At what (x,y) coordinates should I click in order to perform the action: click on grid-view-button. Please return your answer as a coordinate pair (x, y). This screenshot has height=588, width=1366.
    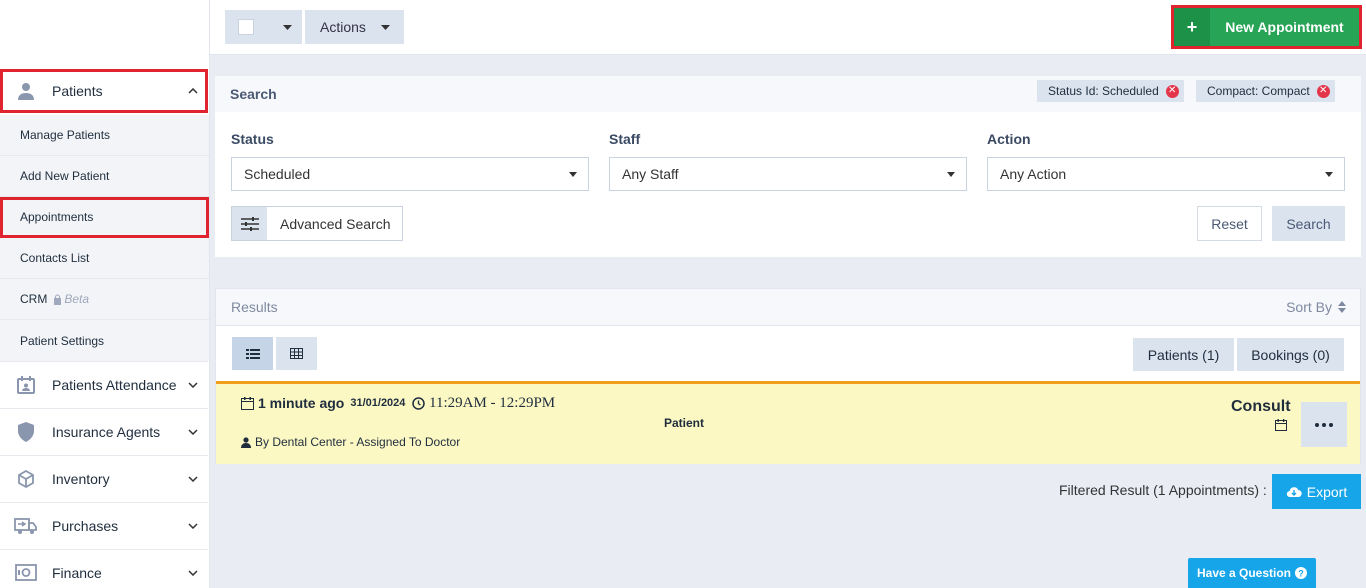
    Looking at the image, I should click on (296, 353).